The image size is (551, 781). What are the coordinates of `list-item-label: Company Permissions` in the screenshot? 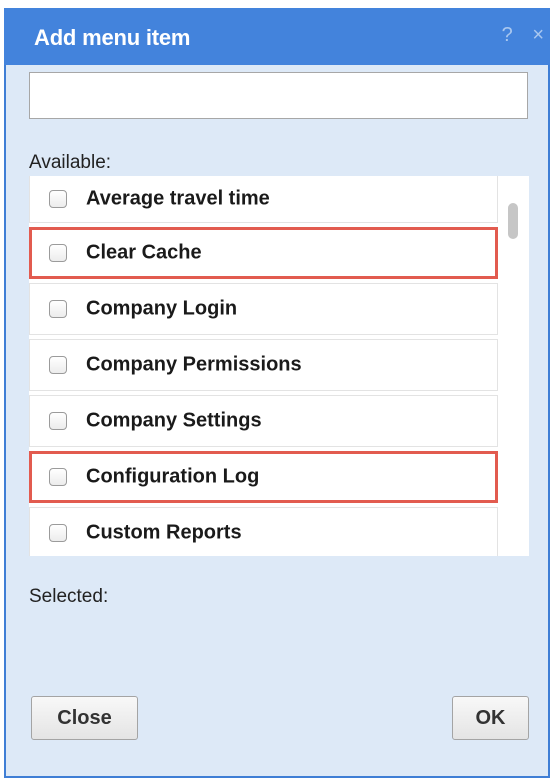 It's located at (194, 364).